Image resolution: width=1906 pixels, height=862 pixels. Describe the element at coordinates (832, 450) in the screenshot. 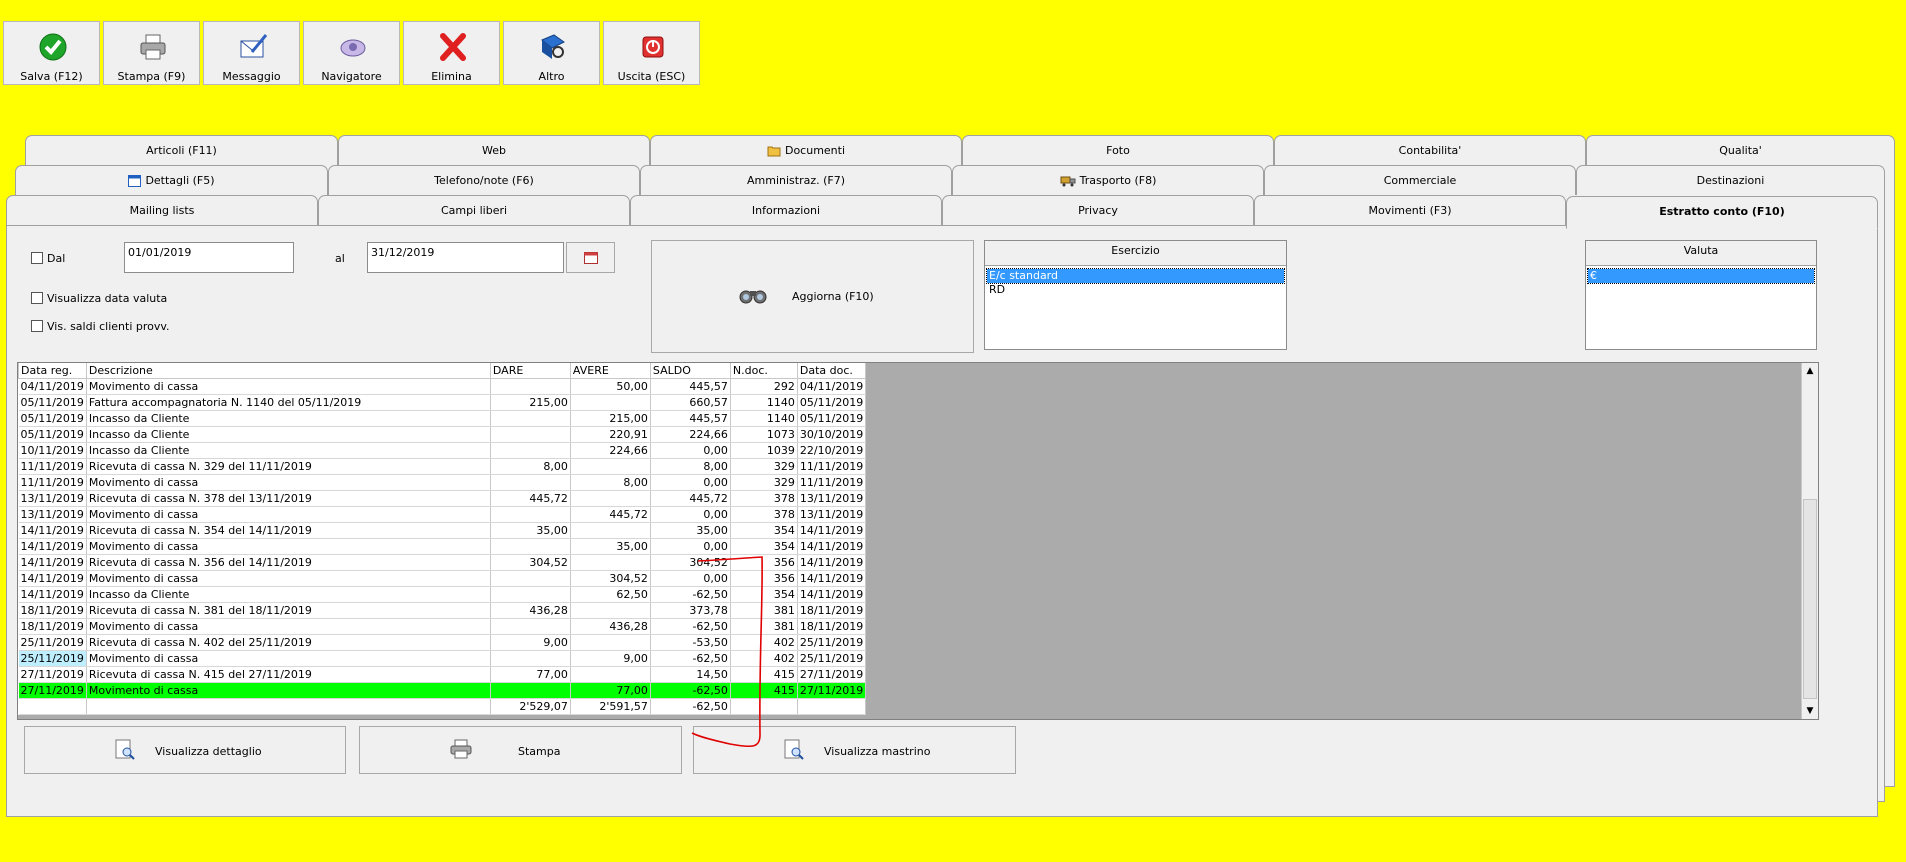

I see `table-cell: 22/10/2019` at that location.